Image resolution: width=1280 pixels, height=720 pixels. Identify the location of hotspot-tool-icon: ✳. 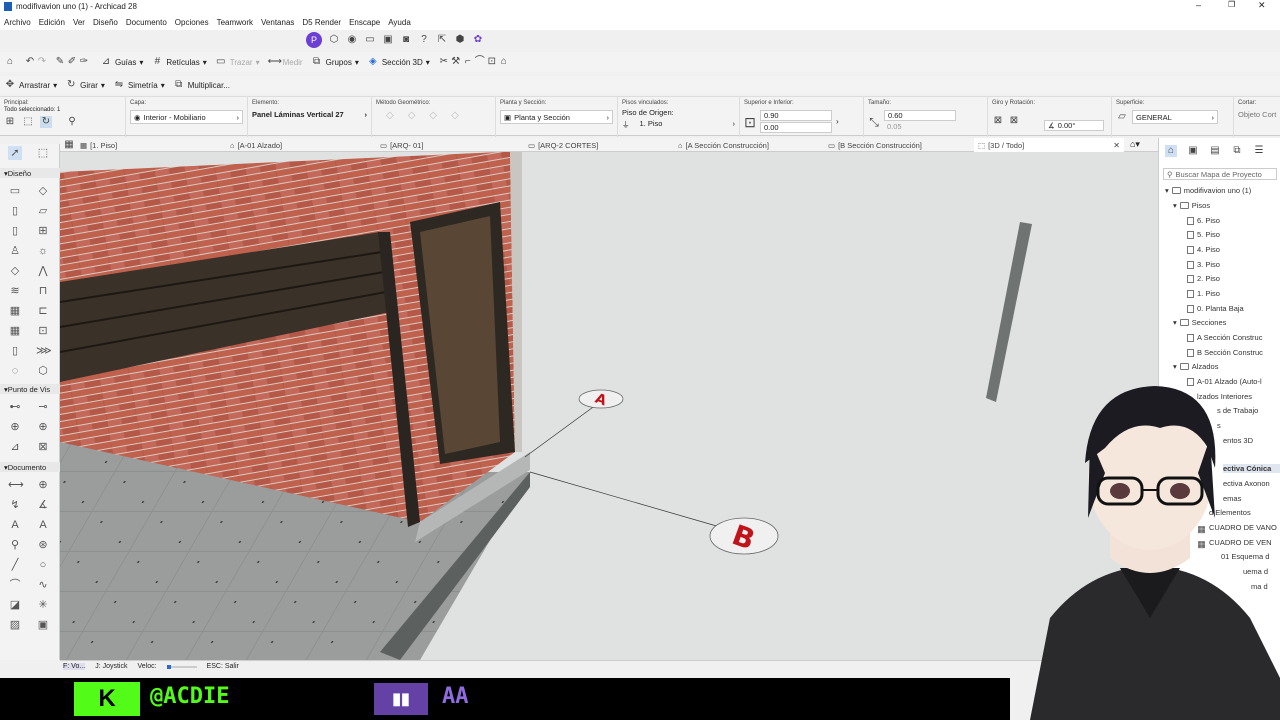
(43, 605).